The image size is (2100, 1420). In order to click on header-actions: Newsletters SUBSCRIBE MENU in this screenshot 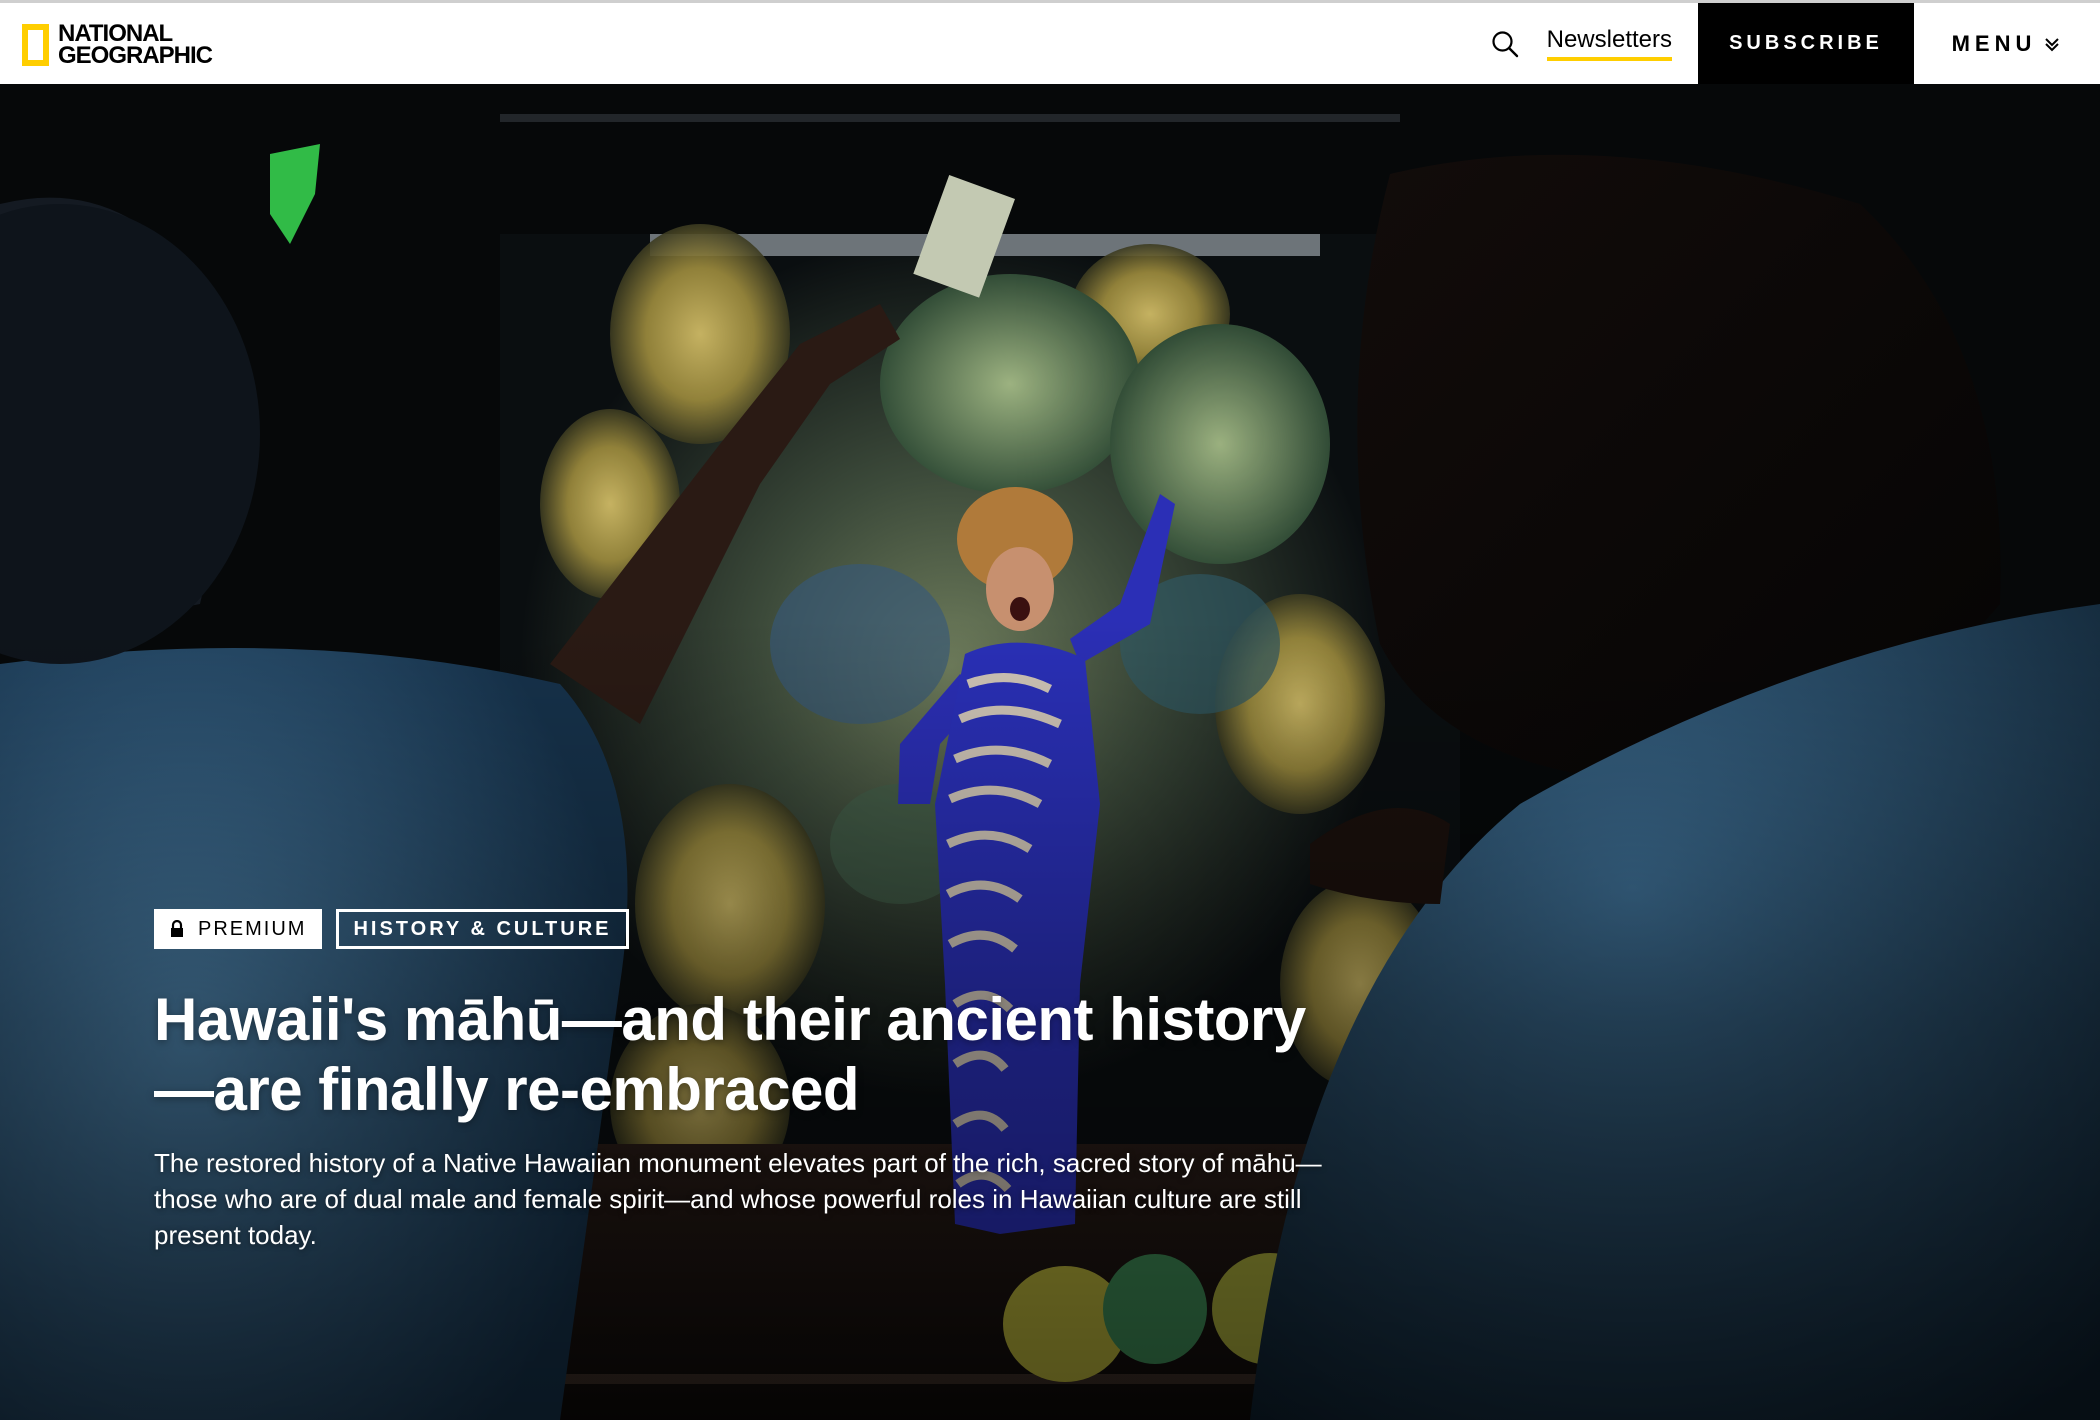, I will do `click(1792, 43)`.